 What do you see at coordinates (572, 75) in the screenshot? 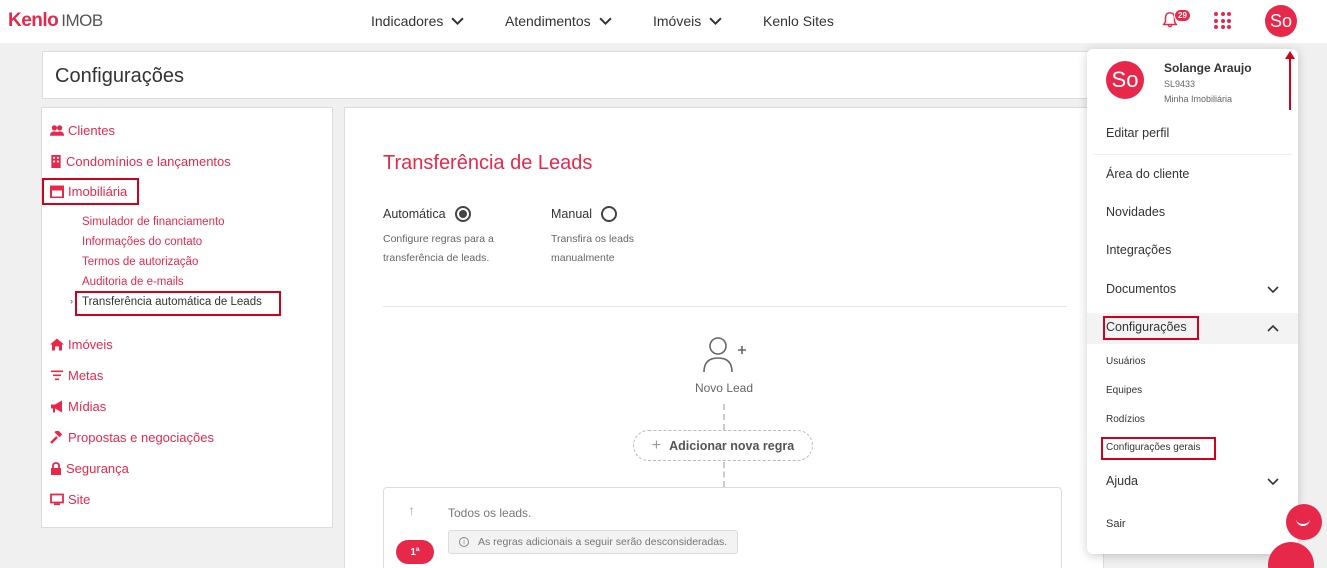
I see `page-title-bar: Configurações` at bounding box center [572, 75].